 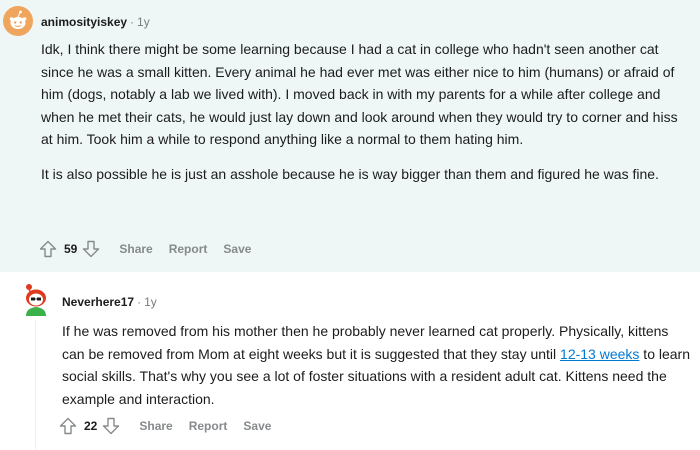 I want to click on comment-actions: 59 Share Report Save, so click(x=144, y=249).